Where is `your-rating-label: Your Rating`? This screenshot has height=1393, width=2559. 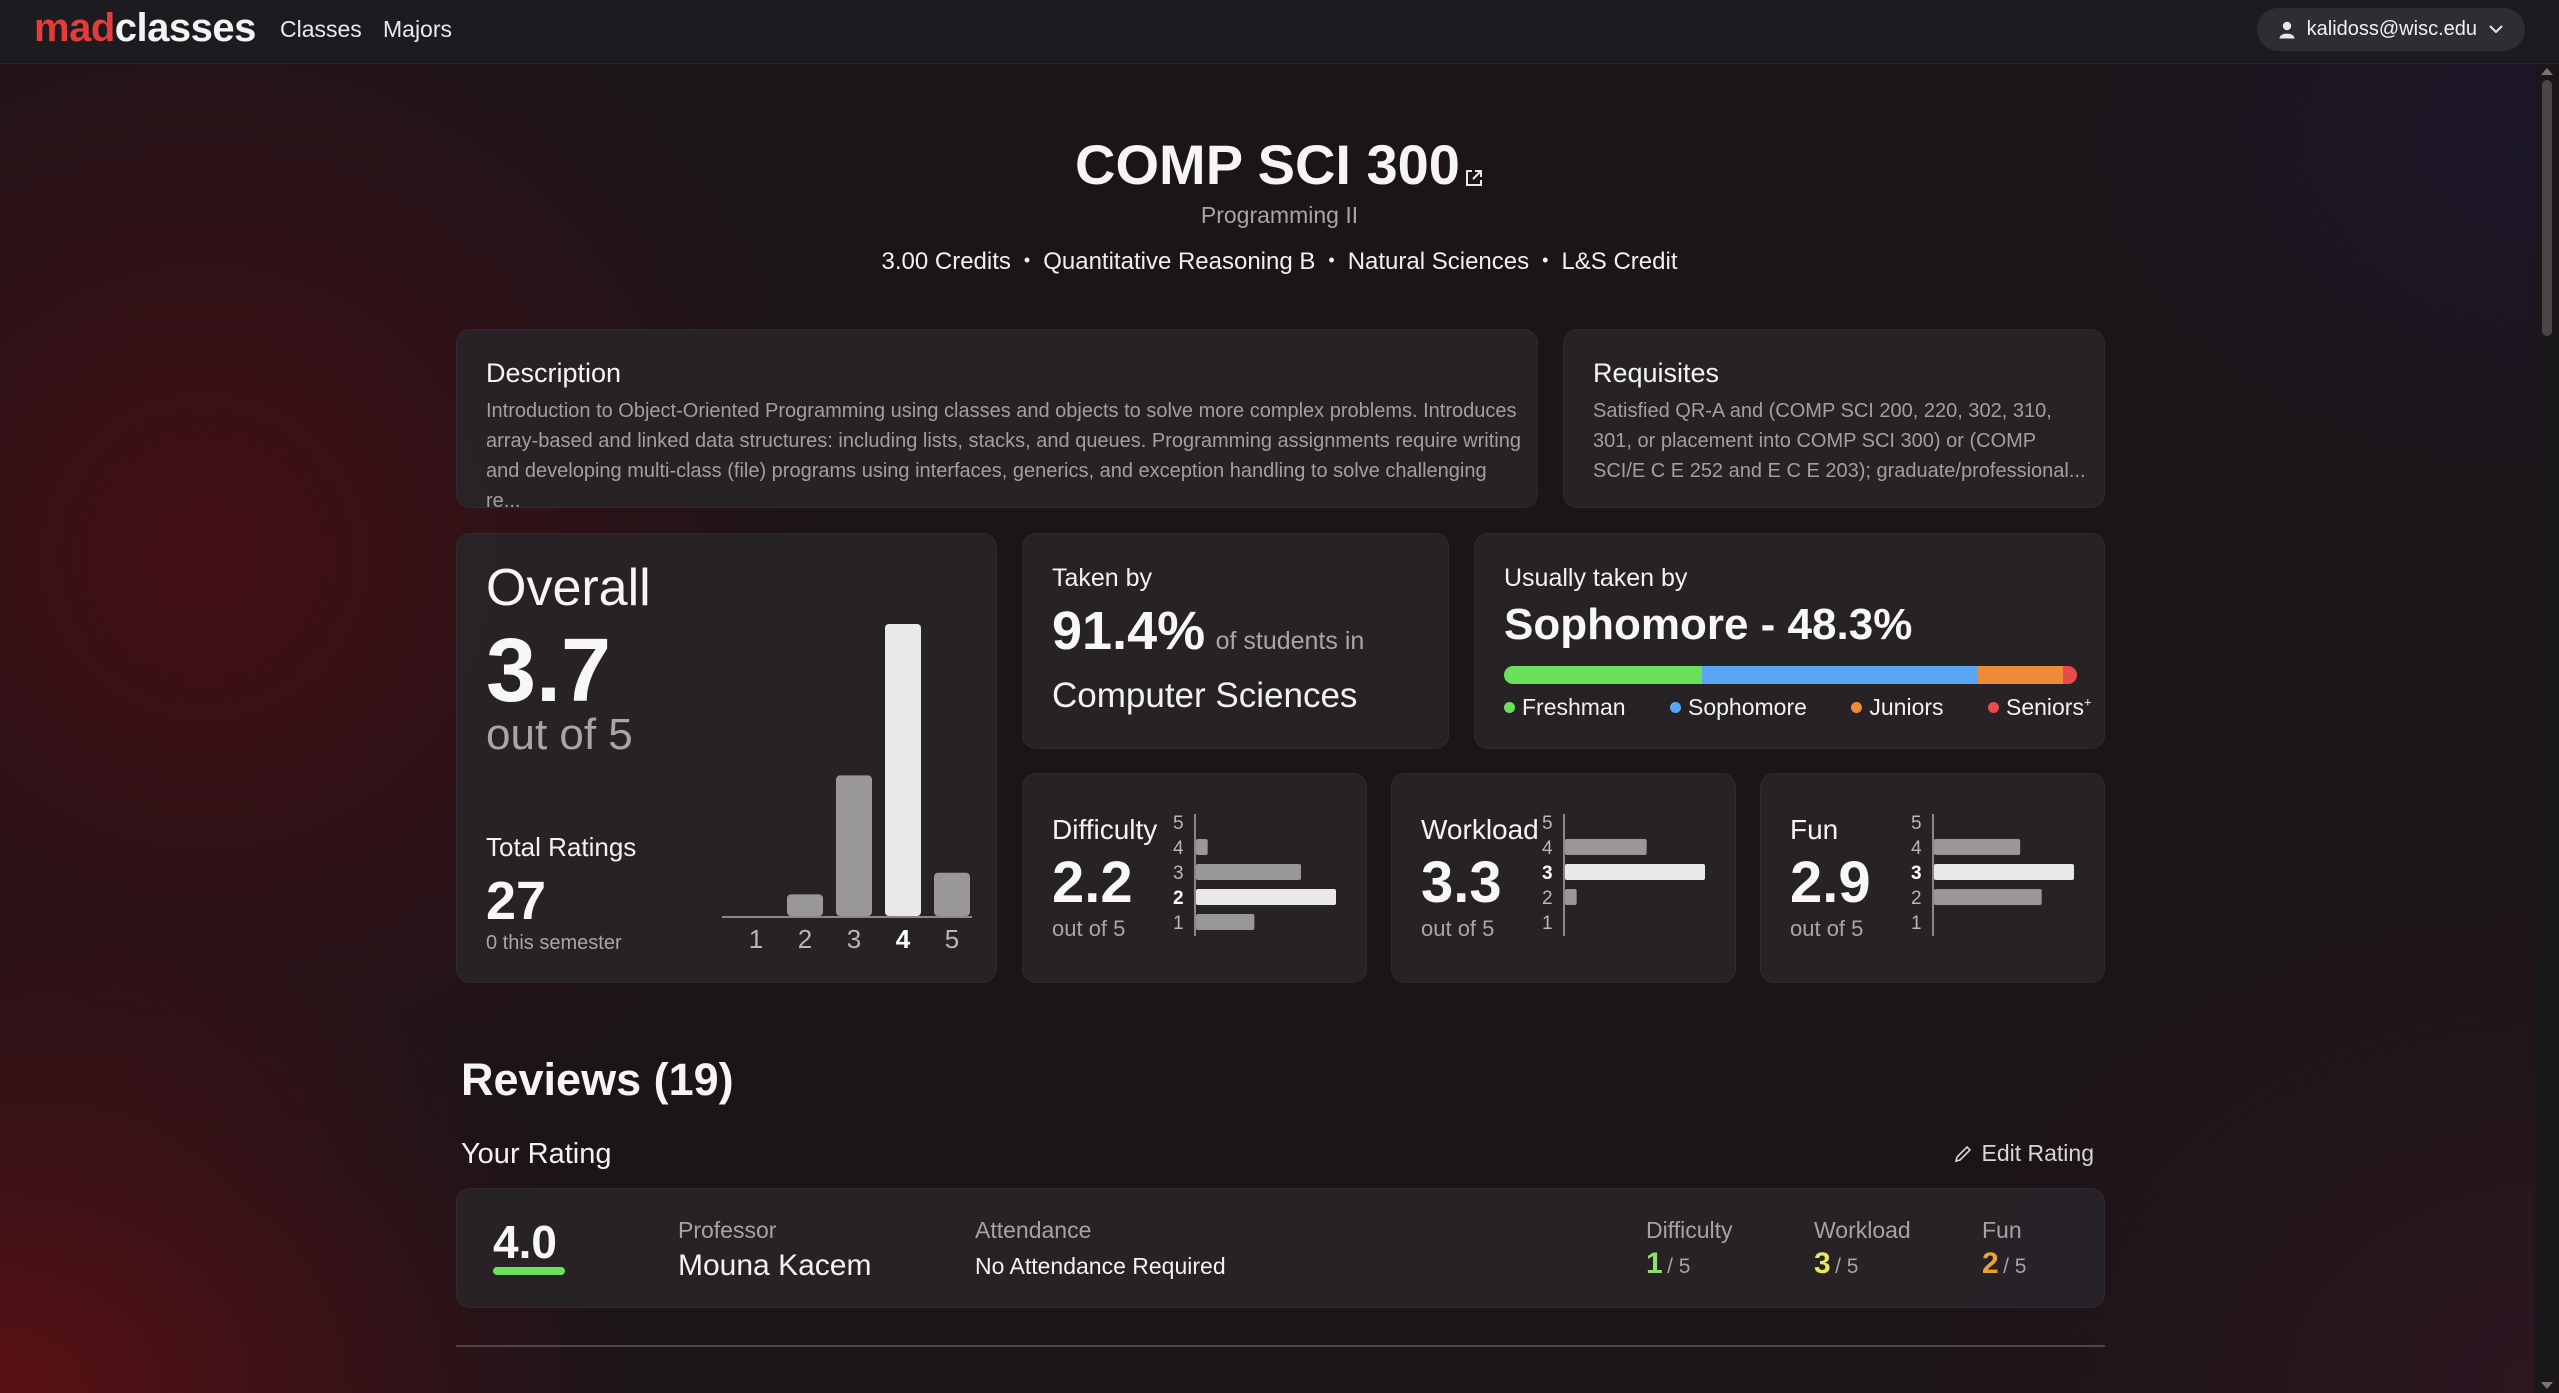
your-rating-label: Your Rating is located at coordinates (536, 1154).